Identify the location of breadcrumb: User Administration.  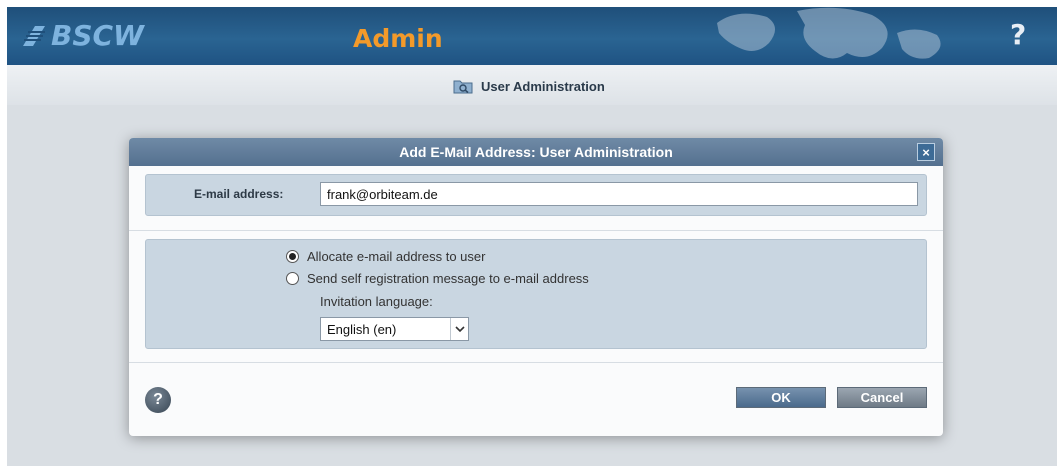
(529, 86).